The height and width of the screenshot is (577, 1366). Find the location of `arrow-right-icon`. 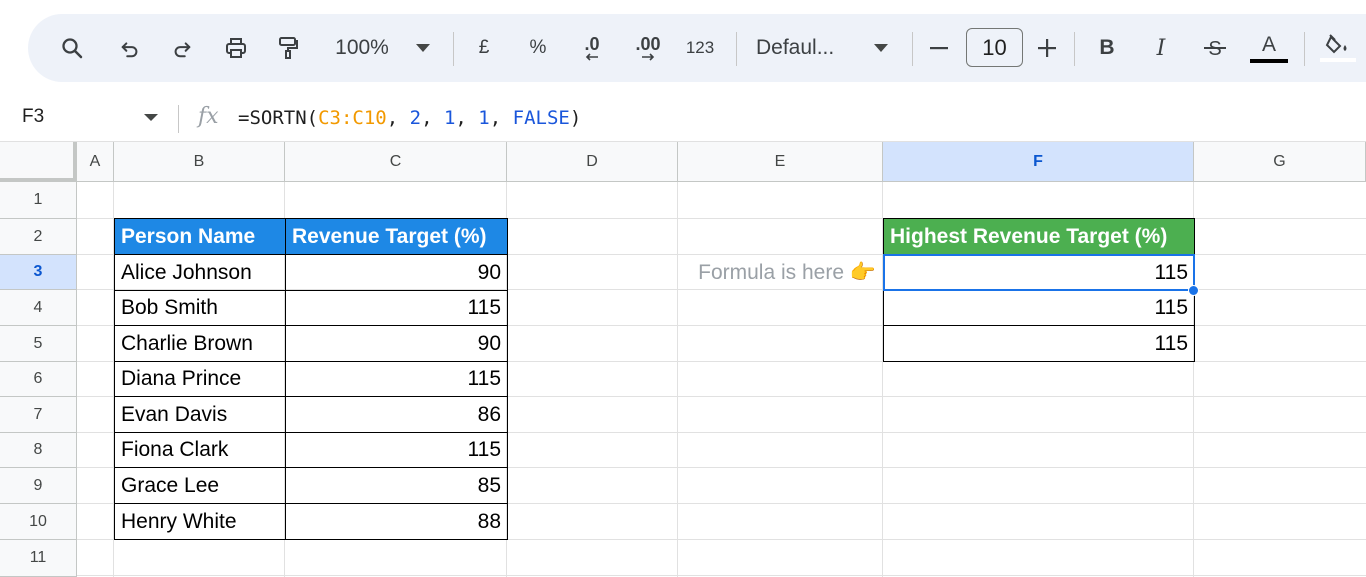

arrow-right-icon is located at coordinates (648, 57).